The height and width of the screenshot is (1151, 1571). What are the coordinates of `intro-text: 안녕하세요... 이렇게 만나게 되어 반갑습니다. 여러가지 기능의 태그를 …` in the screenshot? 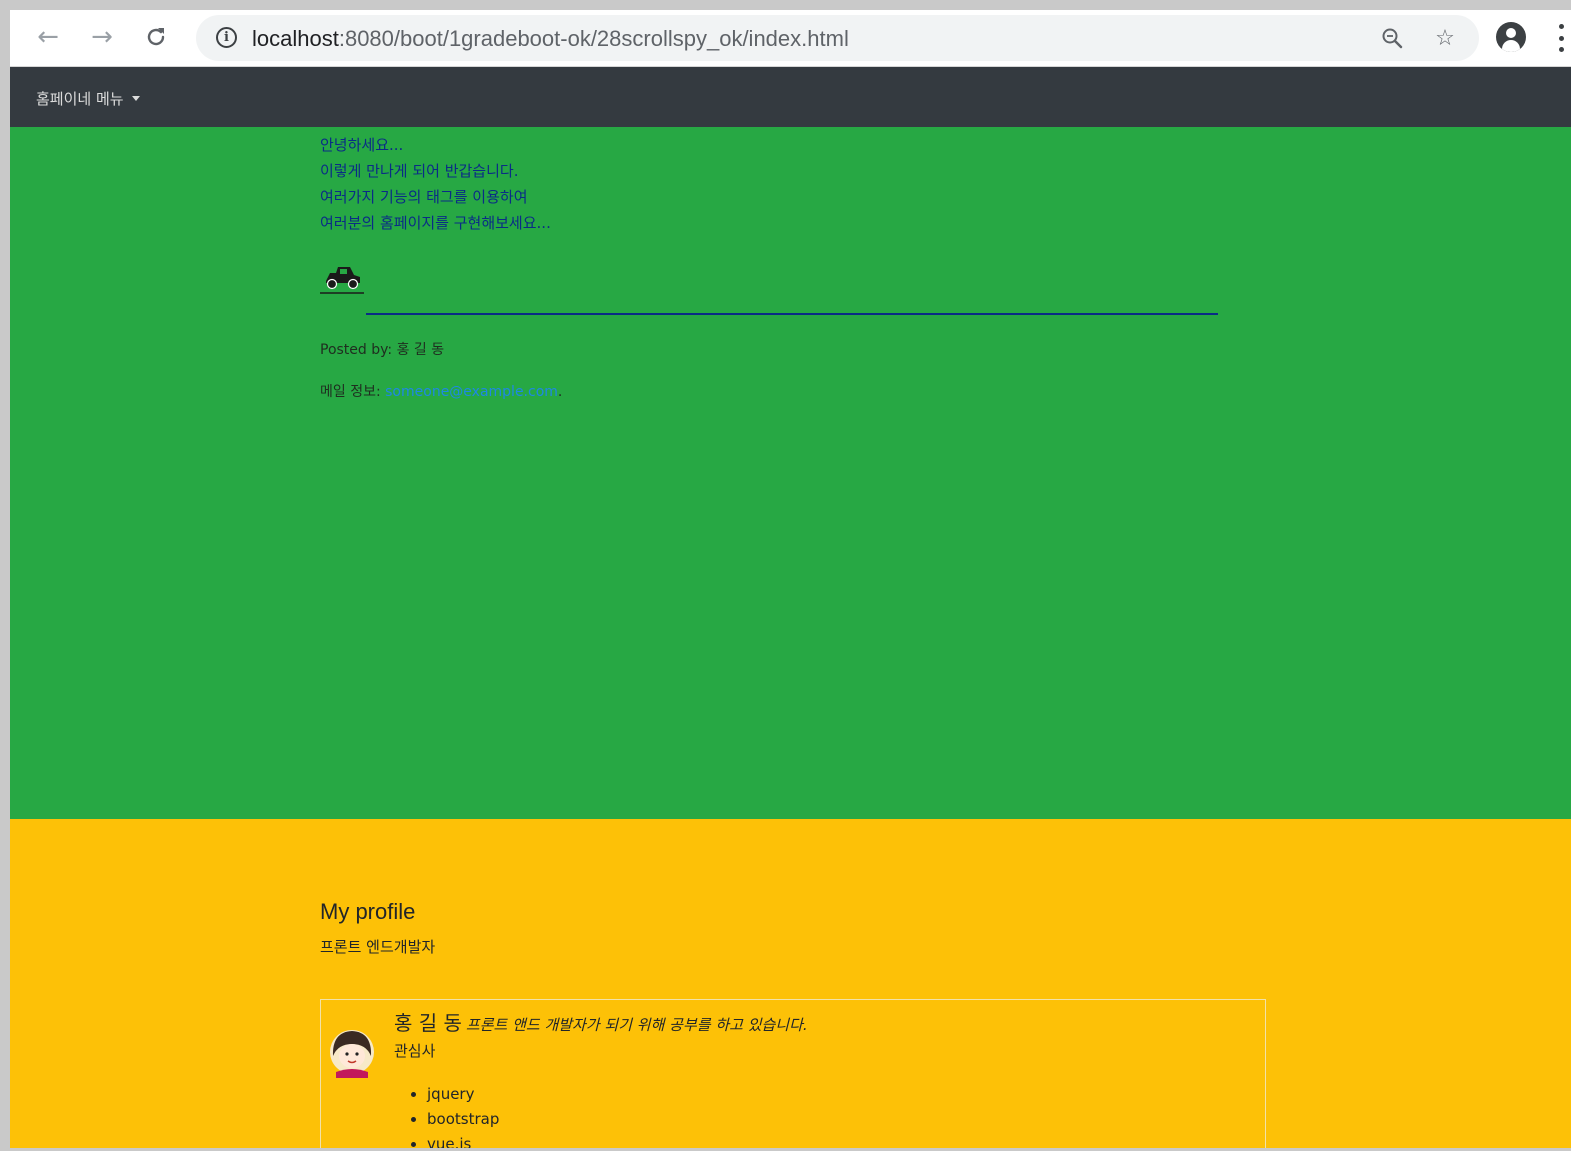 It's located at (435, 184).